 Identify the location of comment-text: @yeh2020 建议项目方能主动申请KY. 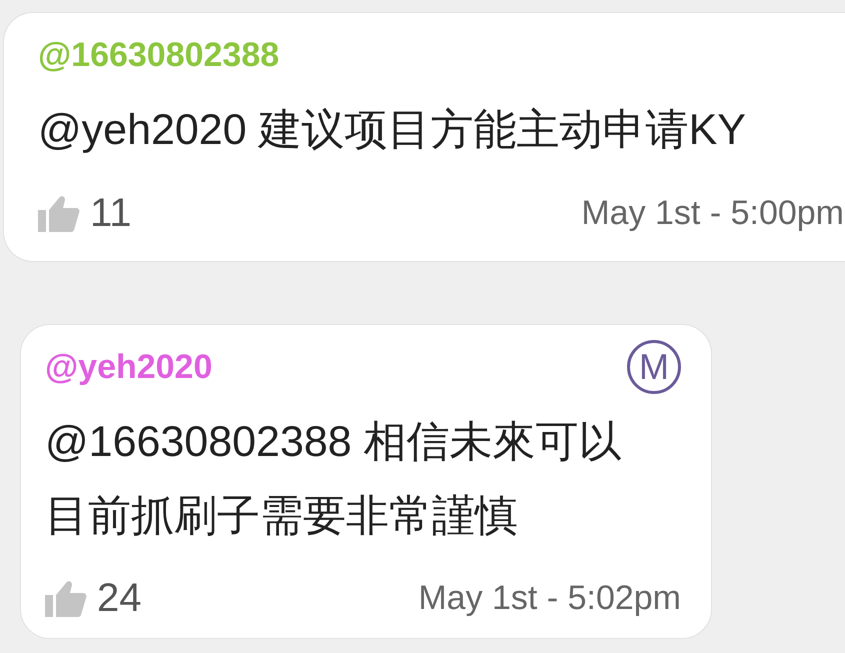
(392, 130).